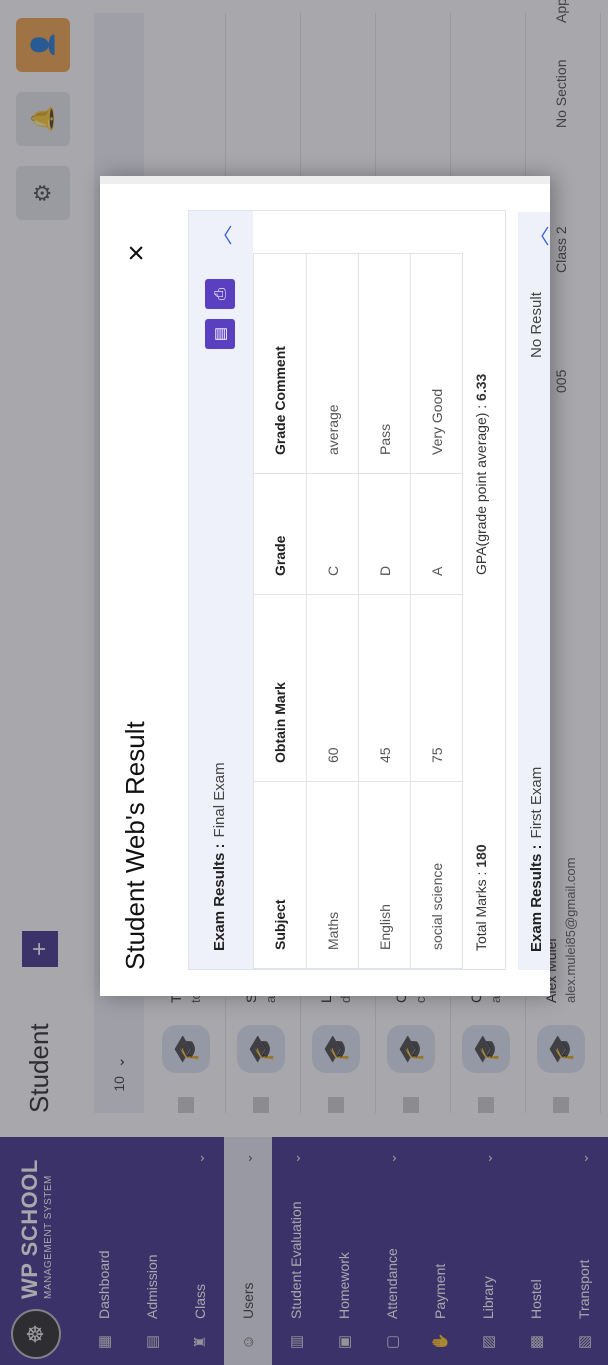 The height and width of the screenshot is (1365, 608). I want to click on total-marks: Total Marks : 180, so click(481, 897).